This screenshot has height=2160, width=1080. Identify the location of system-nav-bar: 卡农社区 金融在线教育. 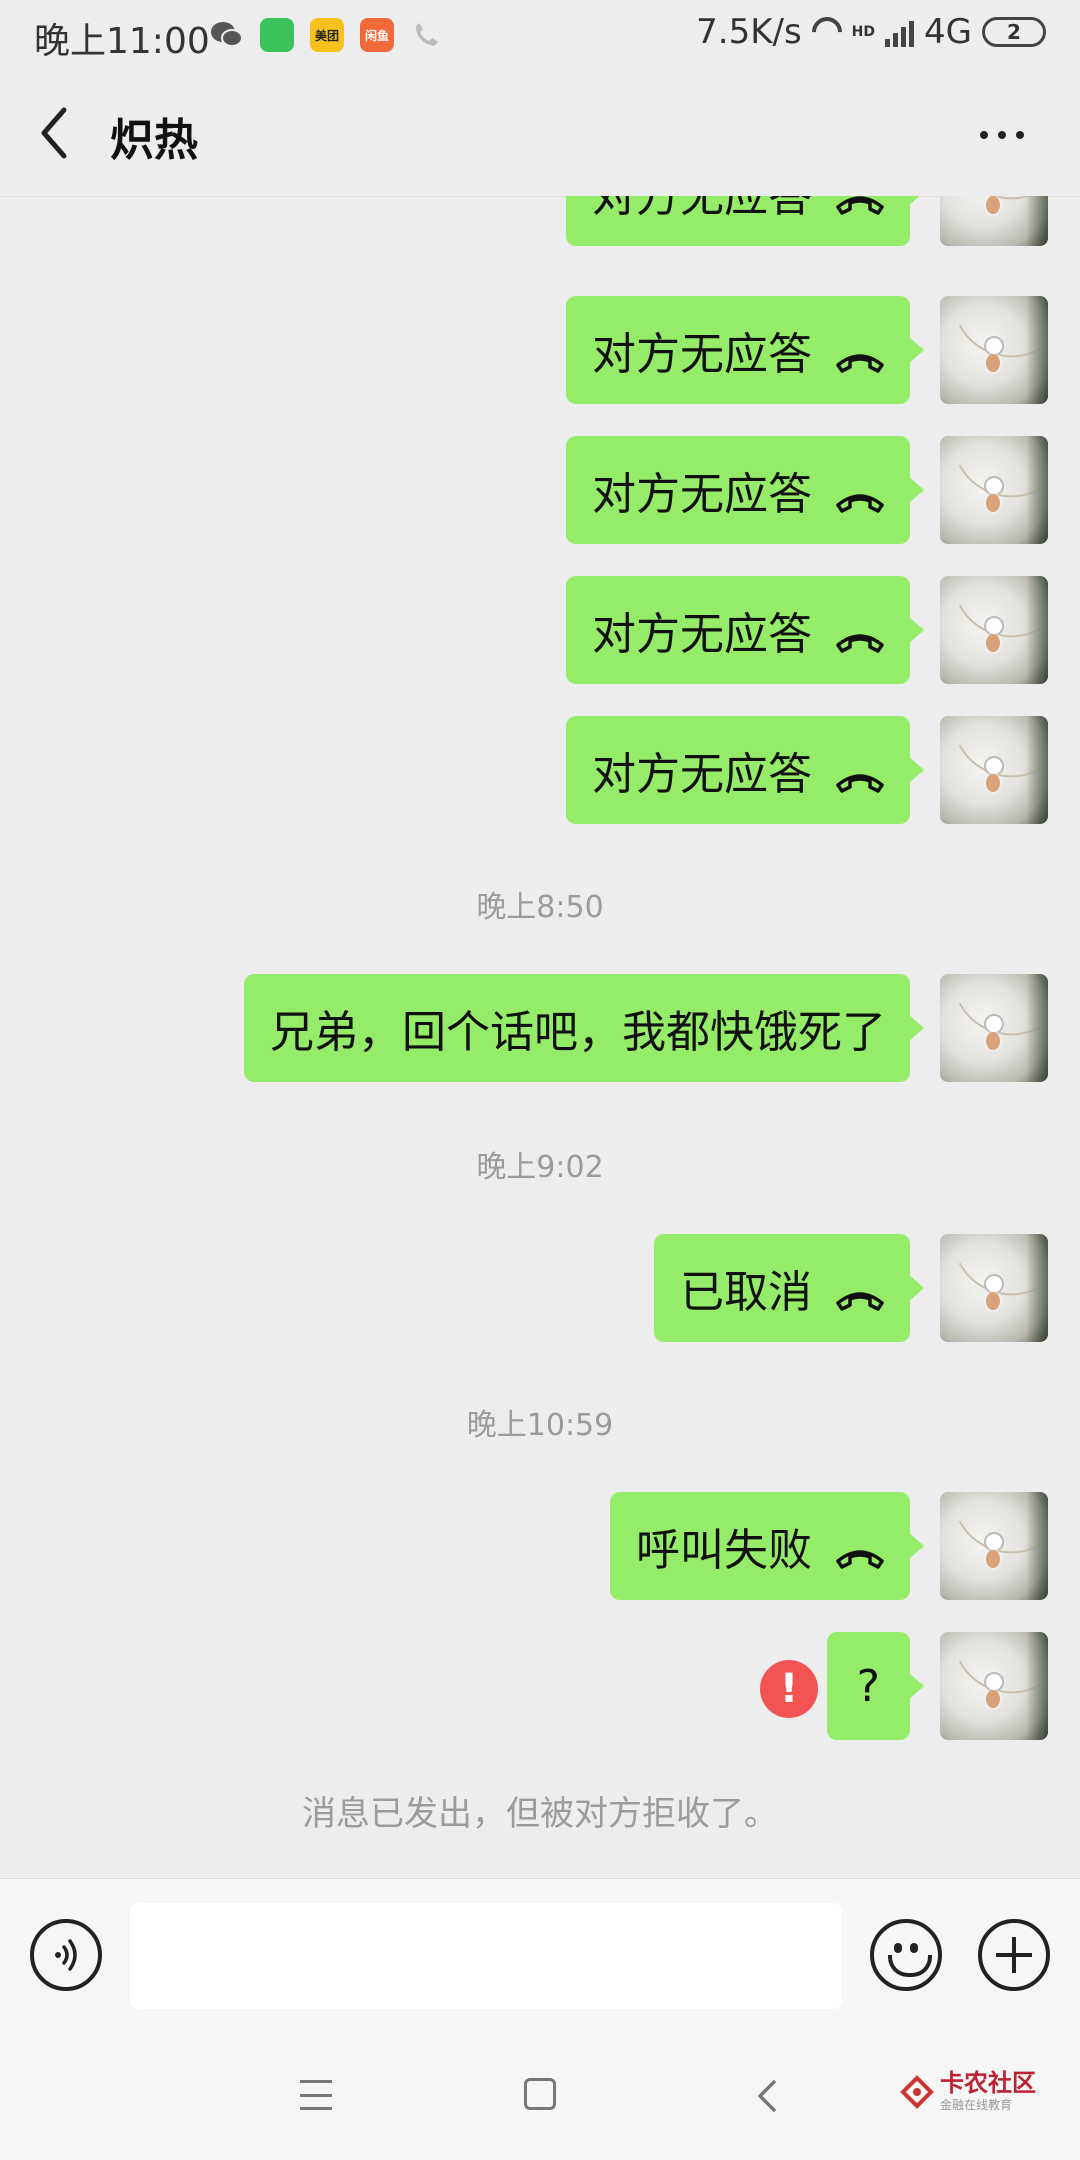
(540, 2095).